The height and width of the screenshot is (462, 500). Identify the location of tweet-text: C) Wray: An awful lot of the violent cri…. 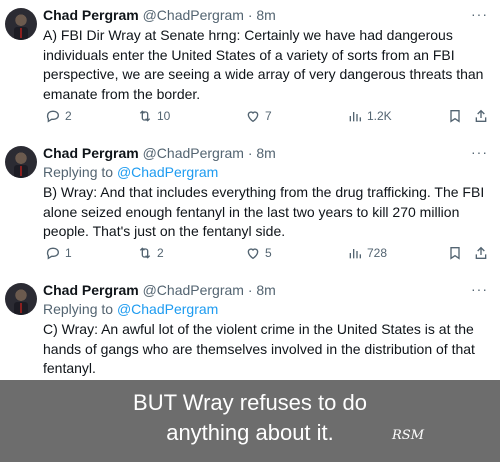
(259, 348).